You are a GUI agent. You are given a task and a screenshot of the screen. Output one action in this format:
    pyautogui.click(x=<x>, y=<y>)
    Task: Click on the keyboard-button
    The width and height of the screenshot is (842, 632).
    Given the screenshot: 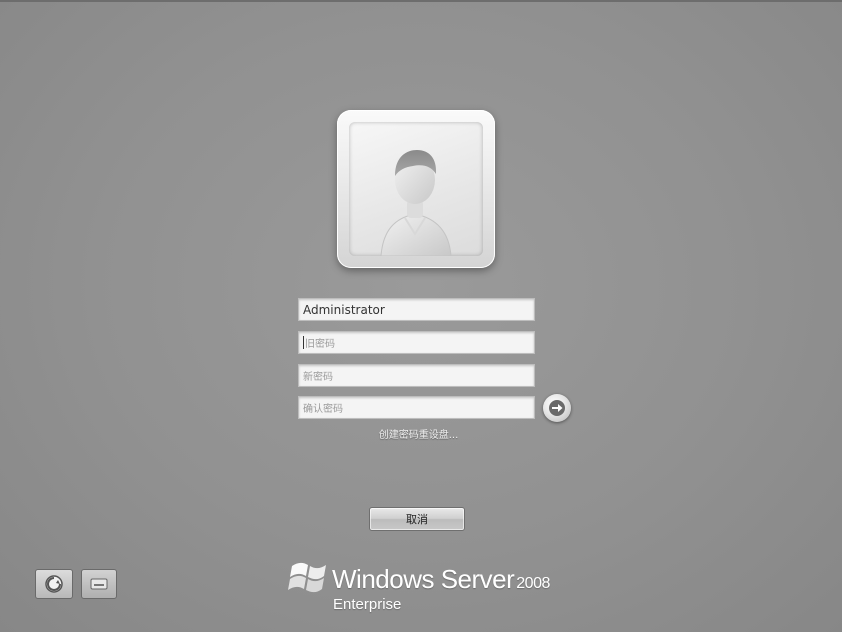 What is the action you would take?
    pyautogui.click(x=99, y=584)
    